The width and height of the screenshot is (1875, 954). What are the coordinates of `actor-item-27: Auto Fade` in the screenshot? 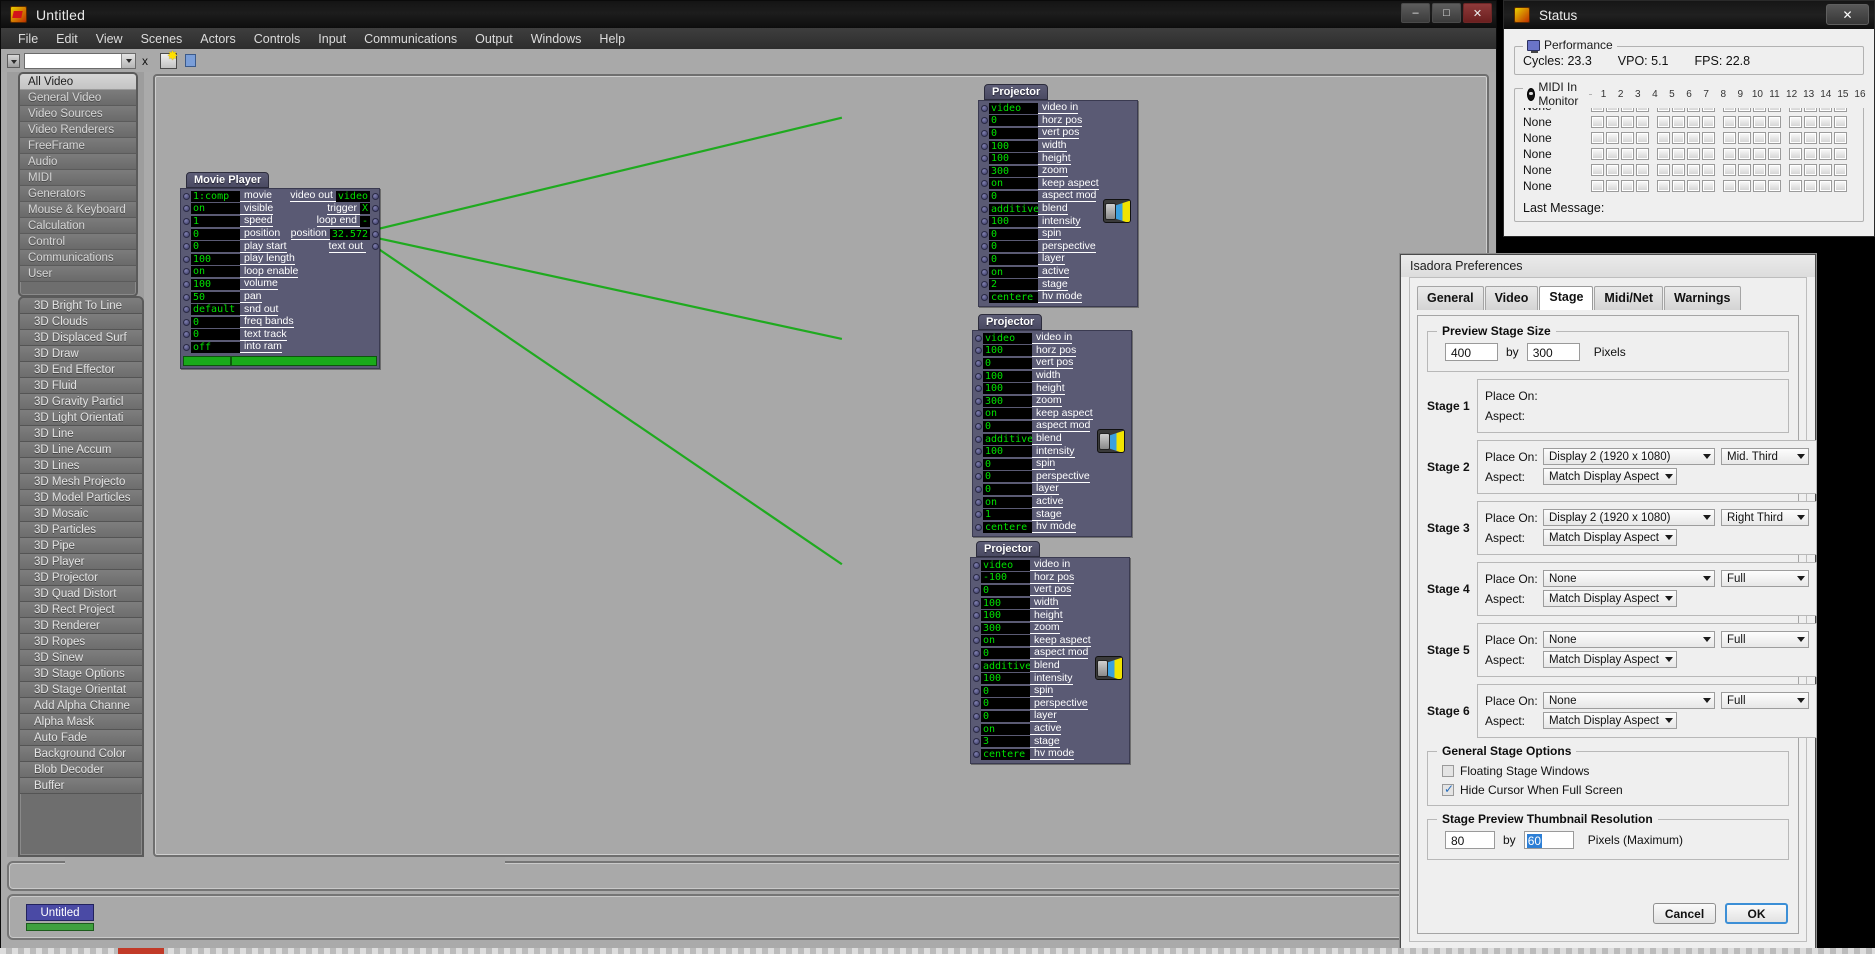 It's located at (81, 738).